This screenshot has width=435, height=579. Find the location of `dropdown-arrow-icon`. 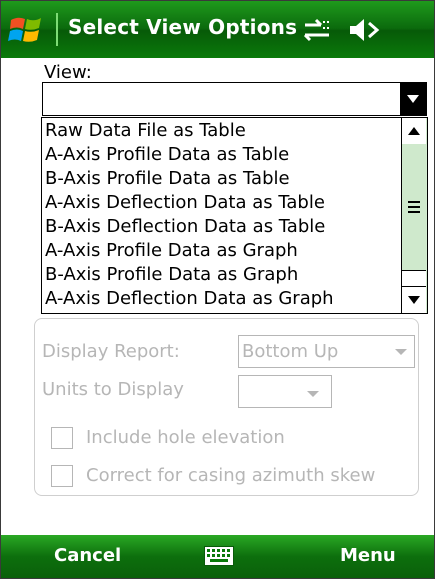

dropdown-arrow-icon is located at coordinates (413, 99).